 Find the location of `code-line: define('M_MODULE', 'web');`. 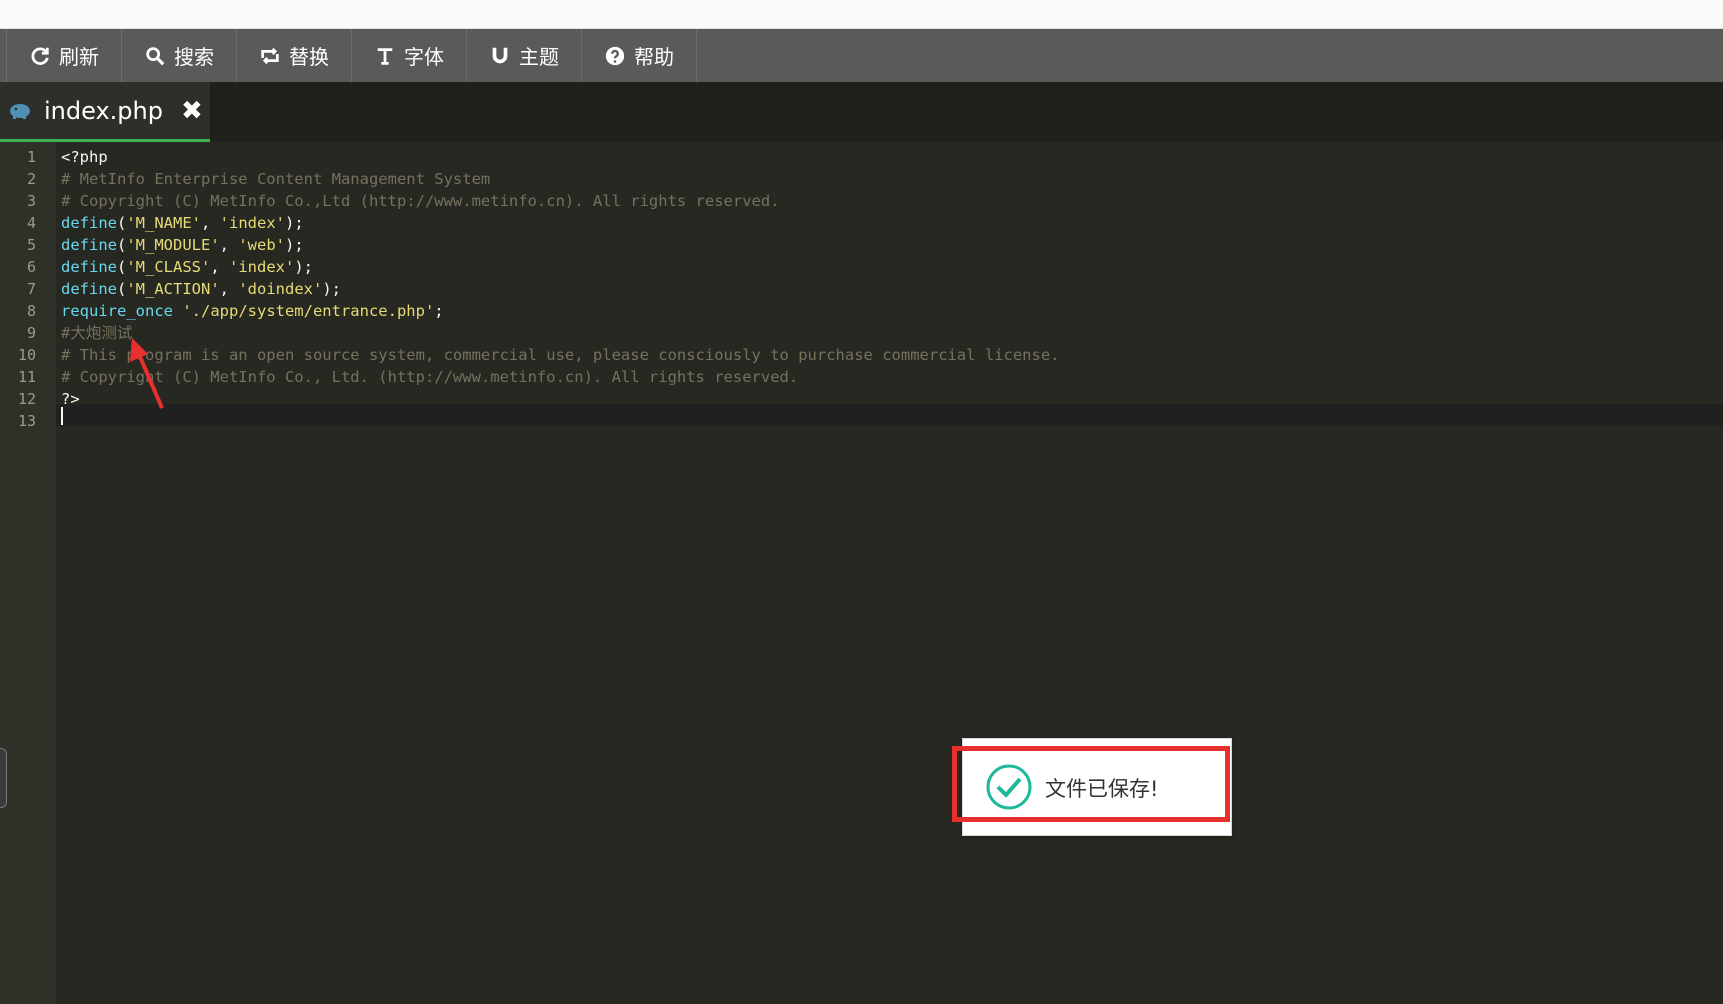

code-line: define('M_MODULE', 'web'); is located at coordinates (182, 245).